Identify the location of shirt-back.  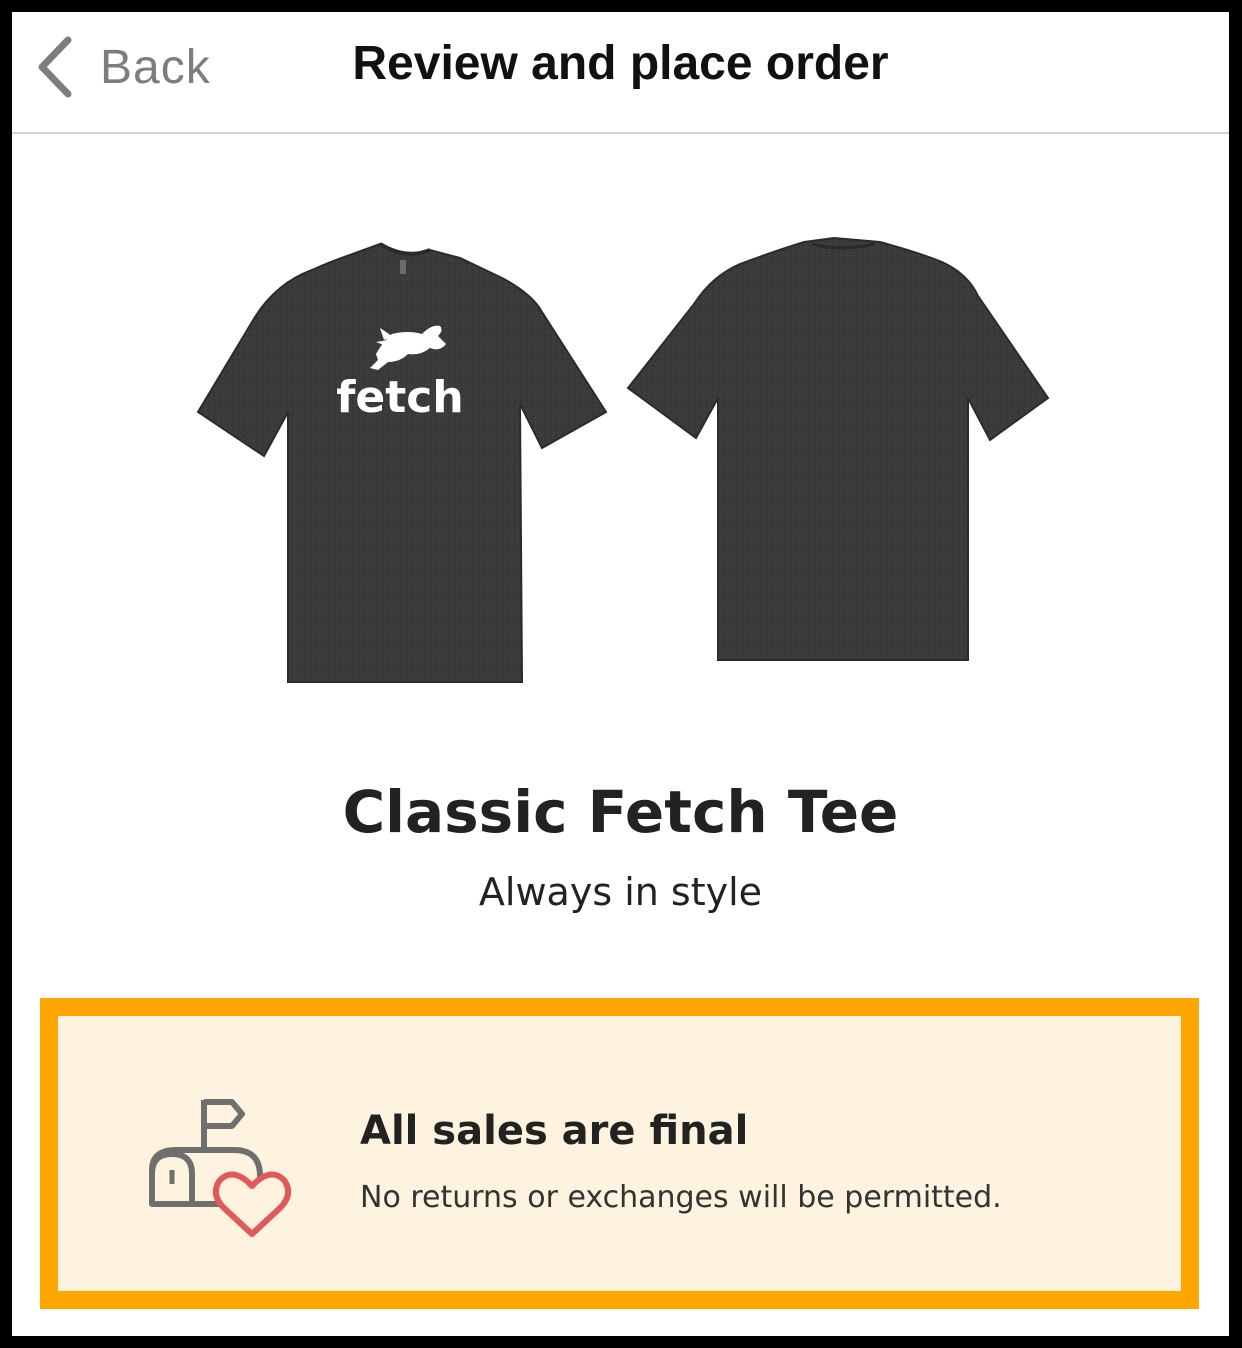
(838, 448).